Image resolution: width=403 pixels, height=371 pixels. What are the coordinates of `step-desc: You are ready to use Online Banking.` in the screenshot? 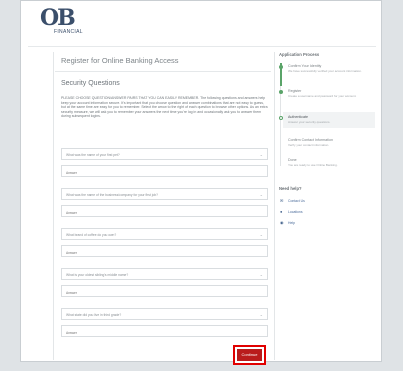 It's located at (313, 165).